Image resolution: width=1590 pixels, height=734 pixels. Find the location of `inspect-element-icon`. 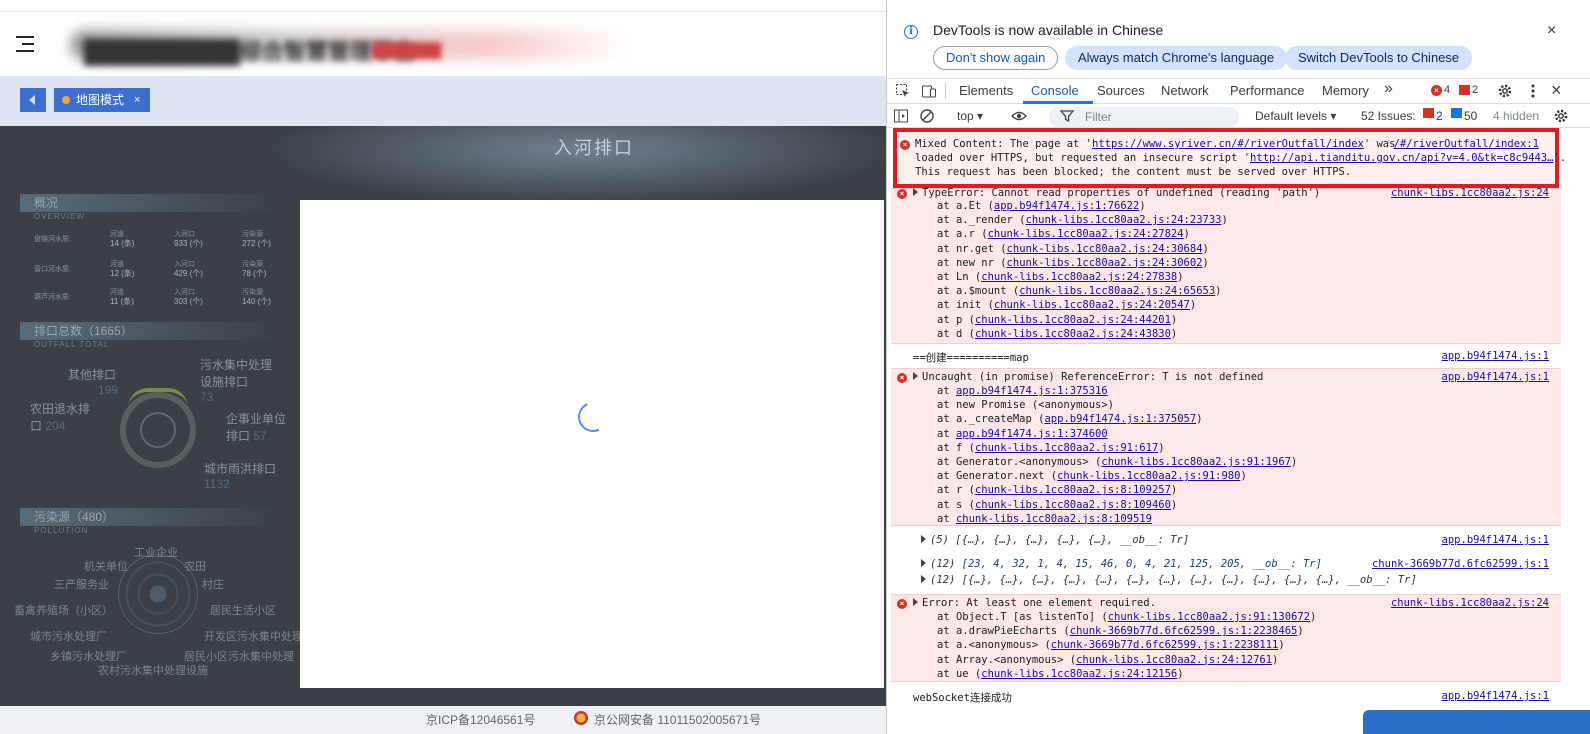

inspect-element-icon is located at coordinates (903, 91).